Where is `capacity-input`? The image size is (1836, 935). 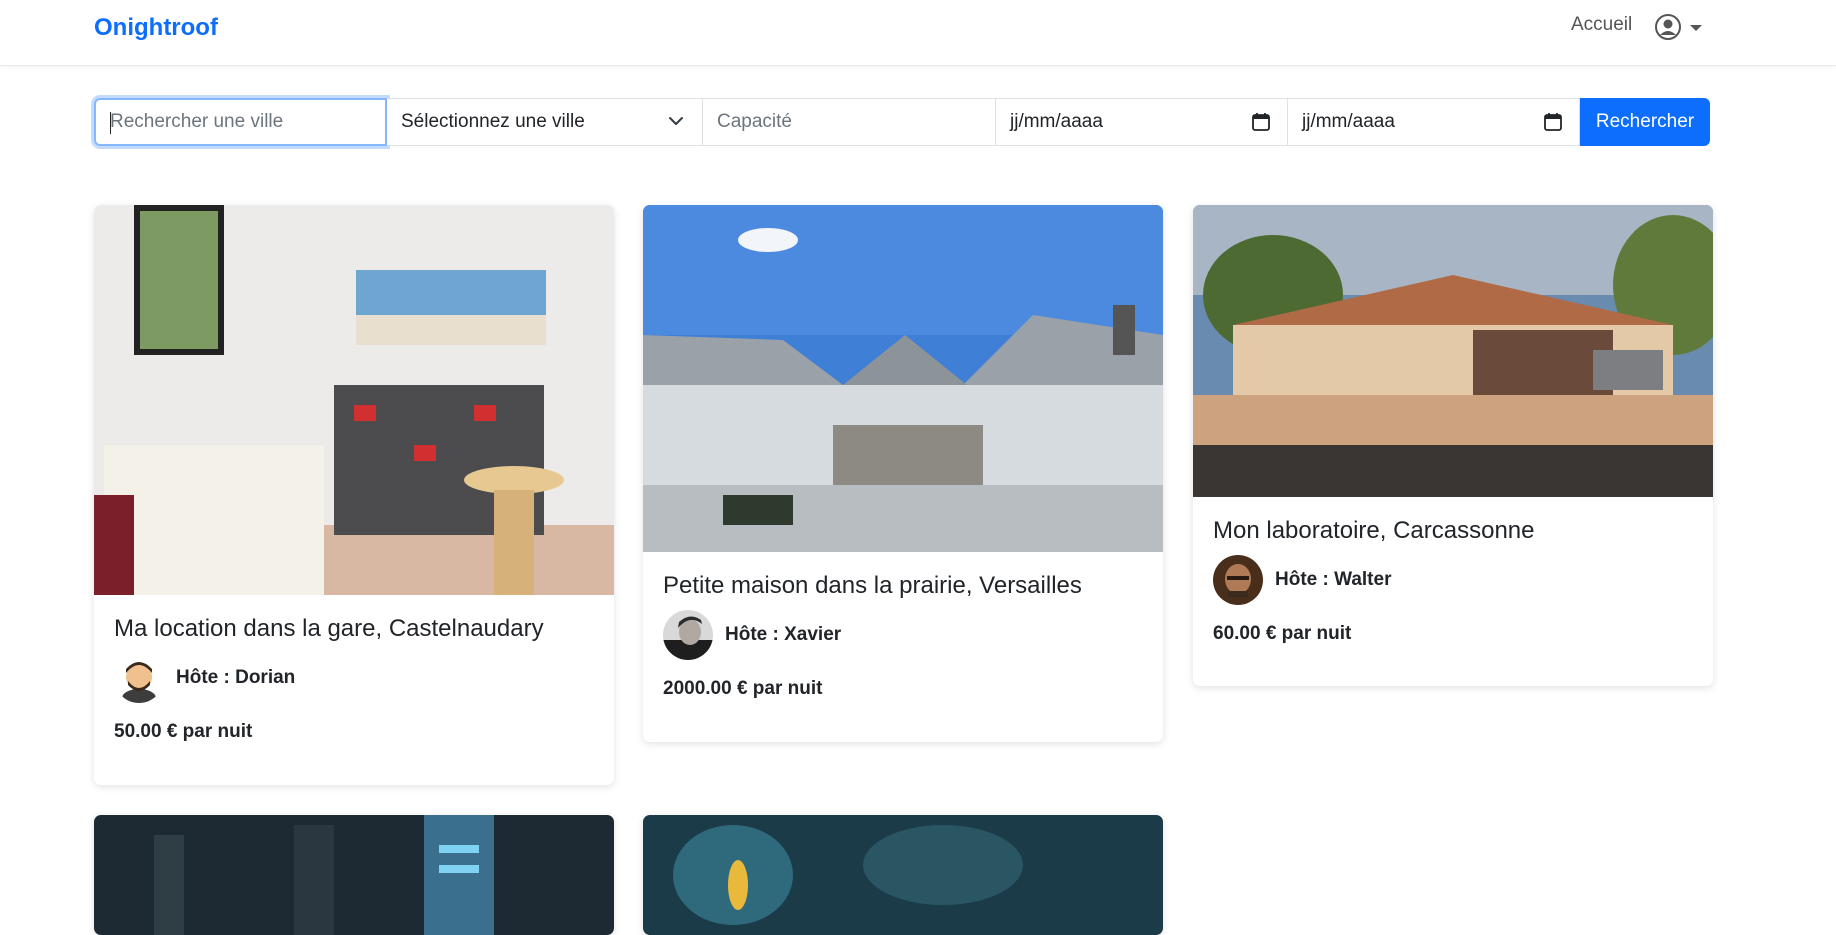 capacity-input is located at coordinates (849, 122).